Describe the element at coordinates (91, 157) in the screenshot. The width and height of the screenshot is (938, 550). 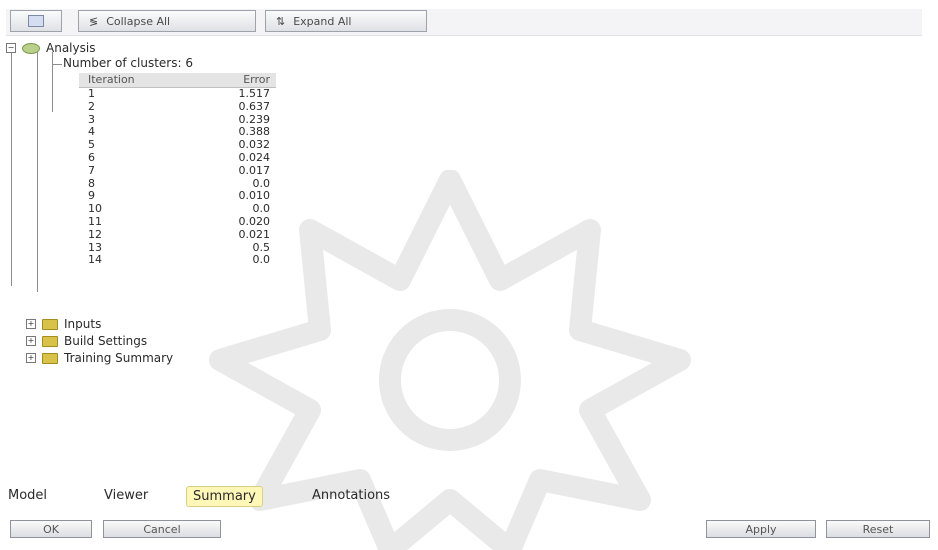
I see `iteration-cell: 6` at that location.